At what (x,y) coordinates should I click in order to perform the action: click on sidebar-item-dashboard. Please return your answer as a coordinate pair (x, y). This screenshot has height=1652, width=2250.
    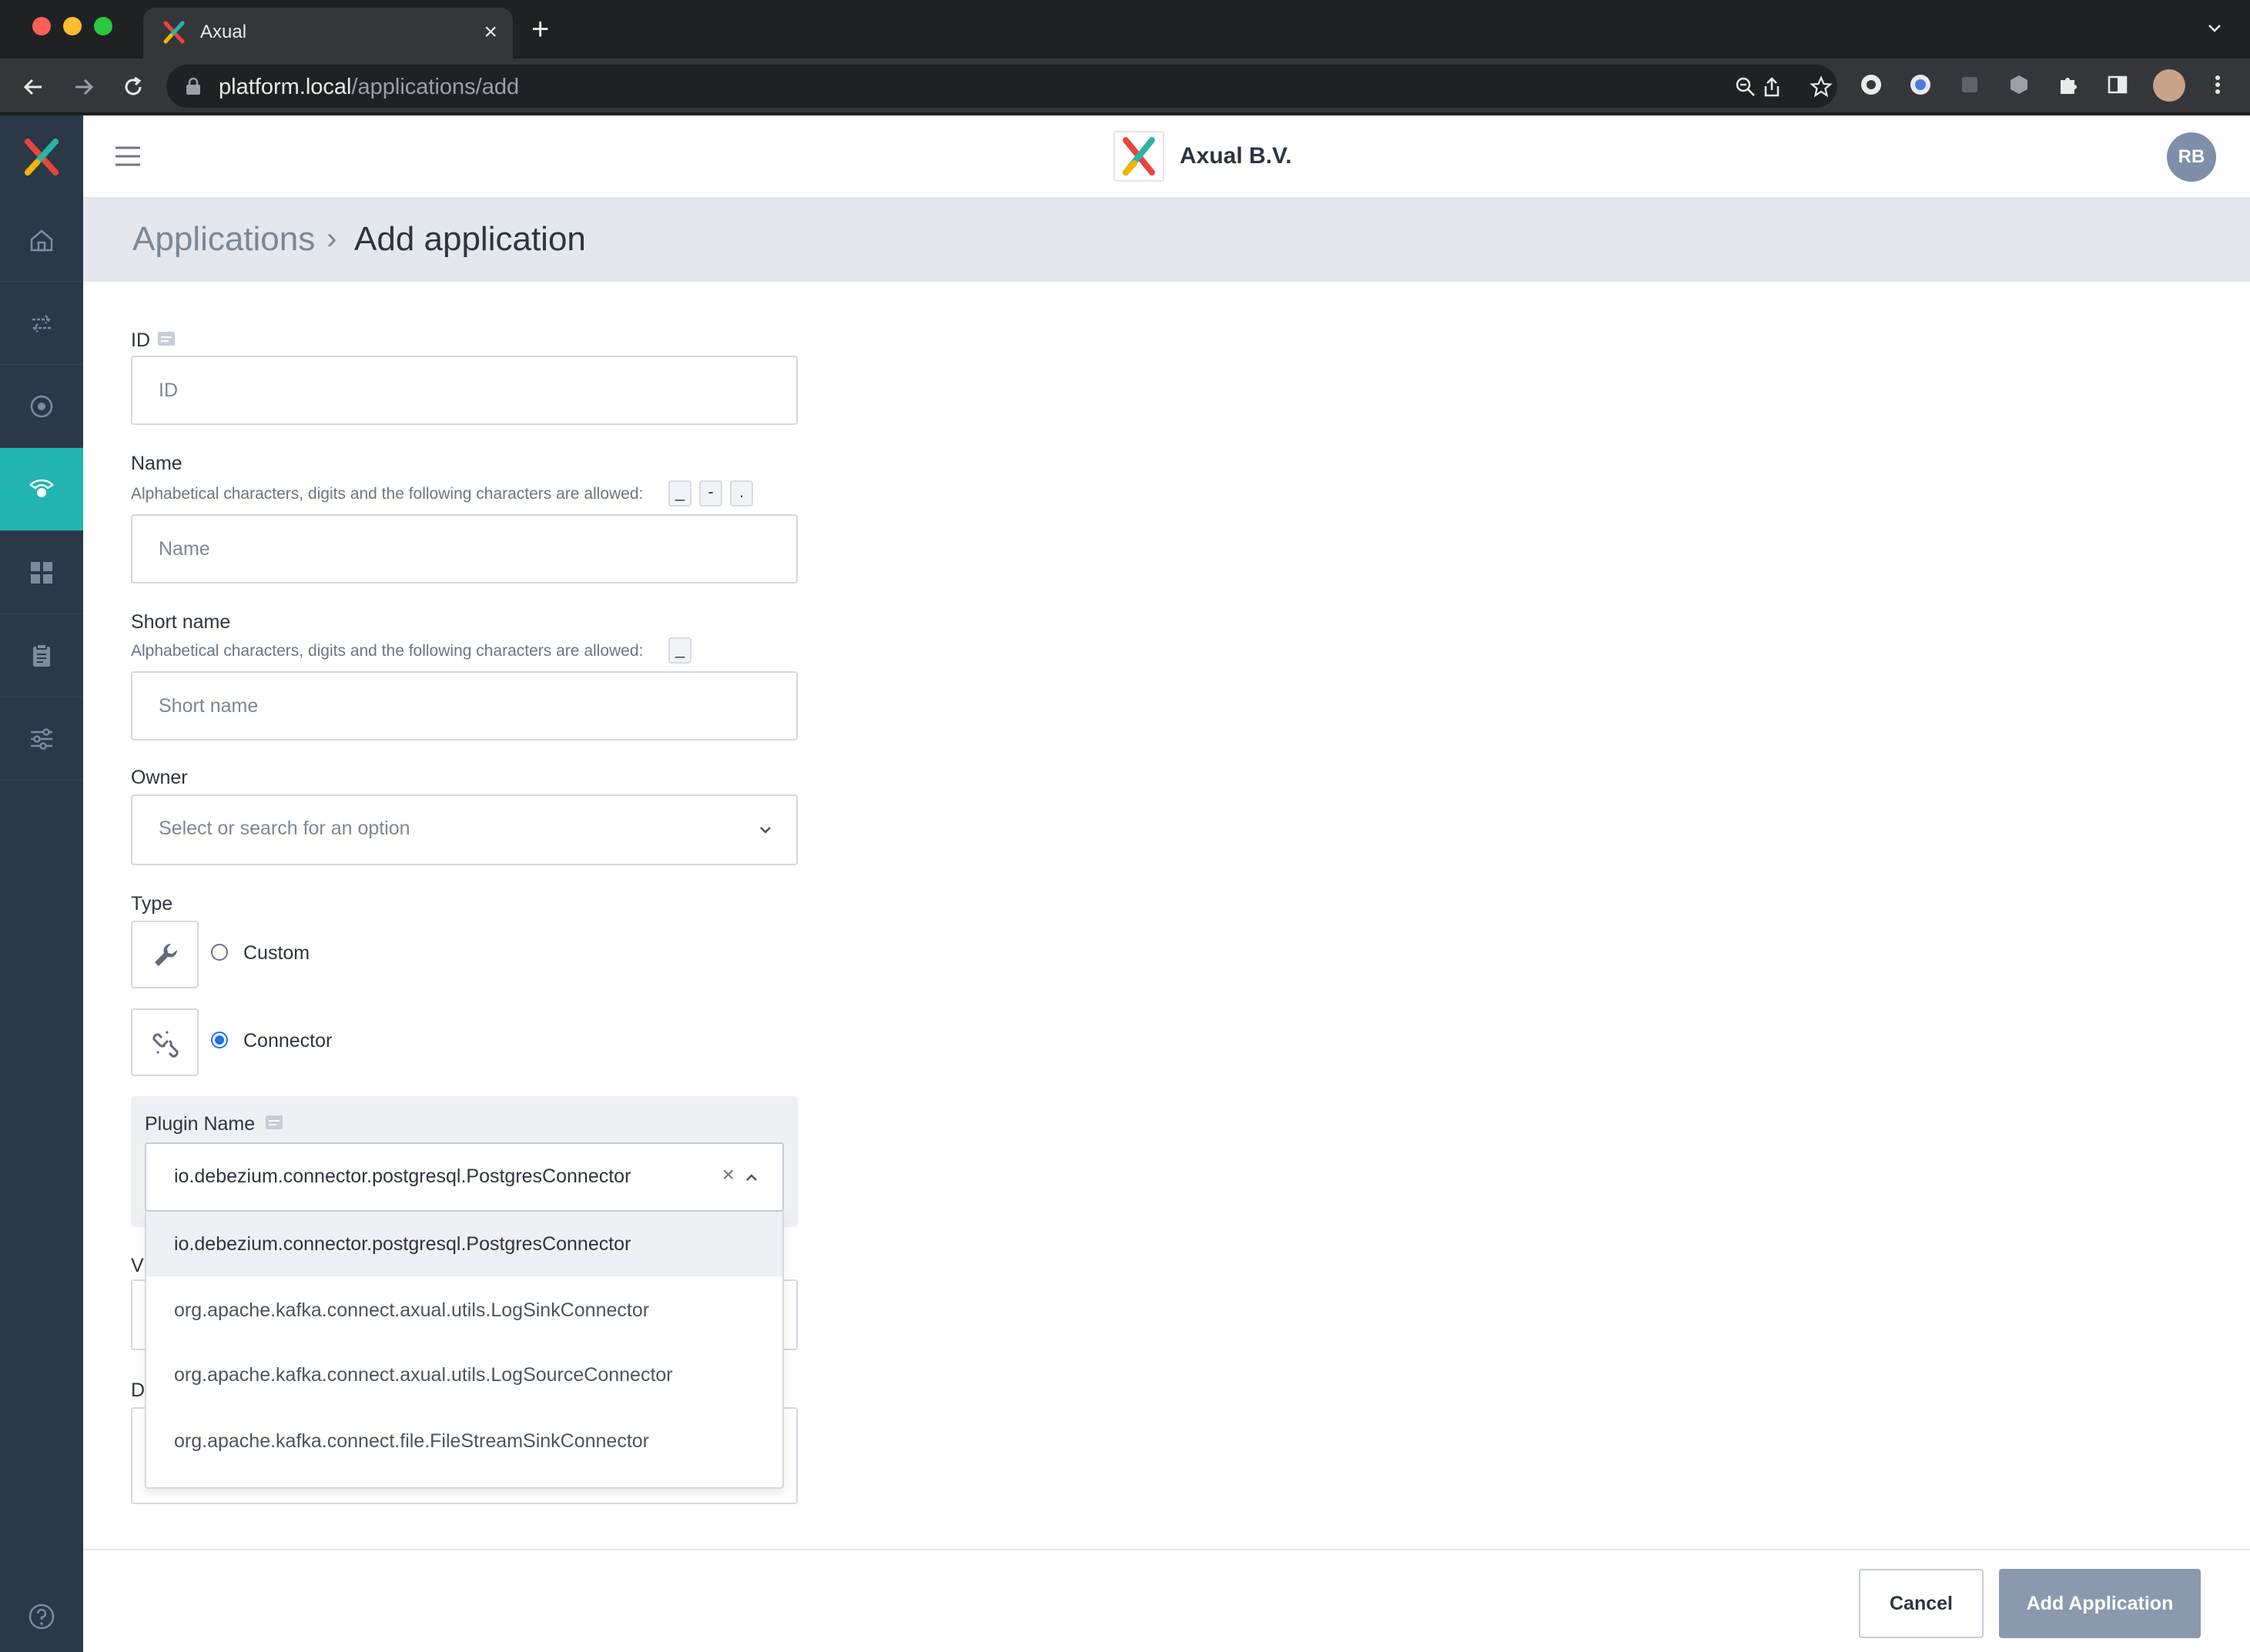
    Looking at the image, I should click on (41, 572).